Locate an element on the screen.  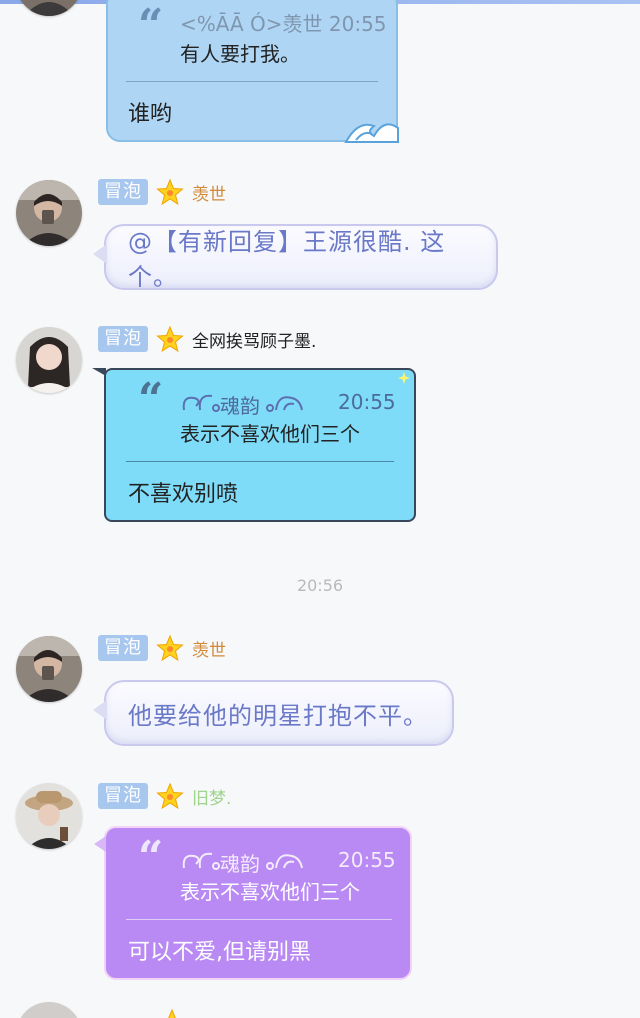
sender-meta: 冒泡 旧梦. is located at coordinates (164, 796).